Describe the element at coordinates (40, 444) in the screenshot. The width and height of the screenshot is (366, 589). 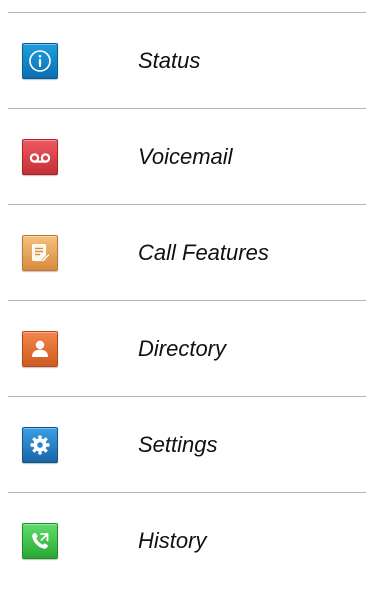
I see `gear-icon` at that location.